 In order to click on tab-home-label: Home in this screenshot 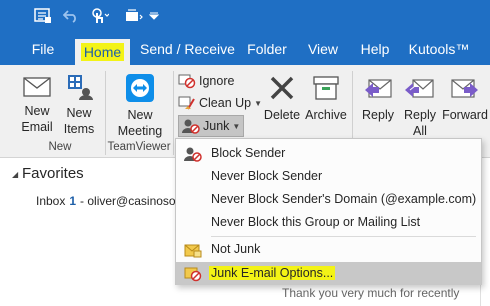, I will do `click(102, 52)`.